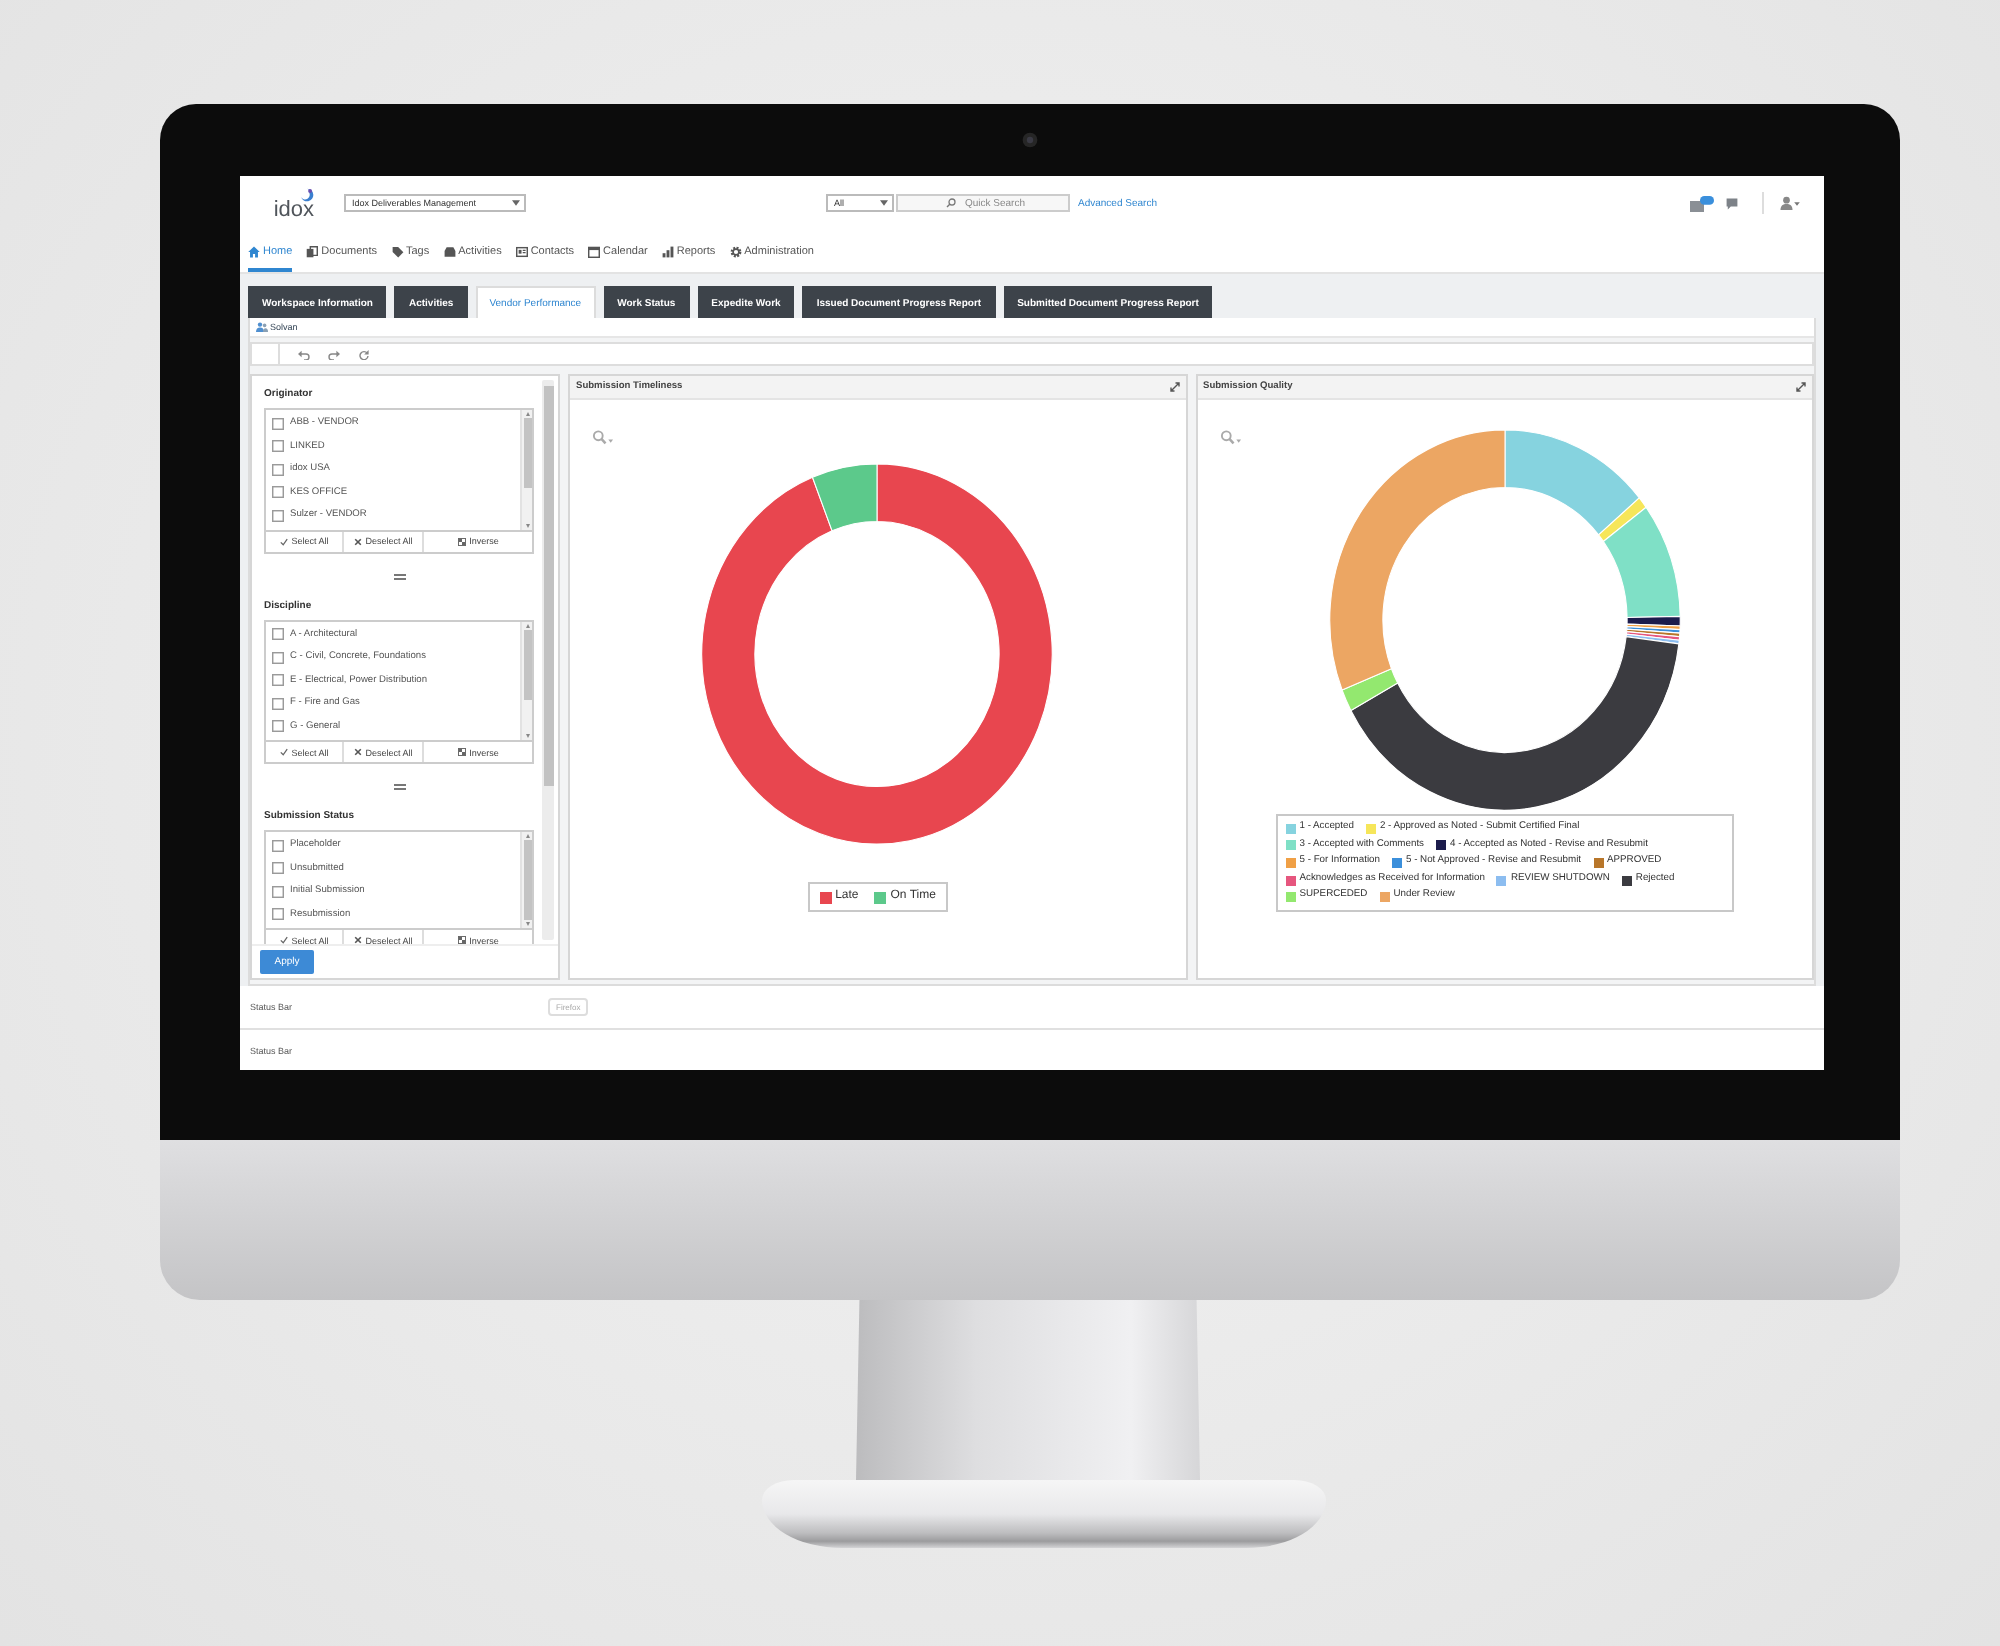  I want to click on tag-icon, so click(397, 251).